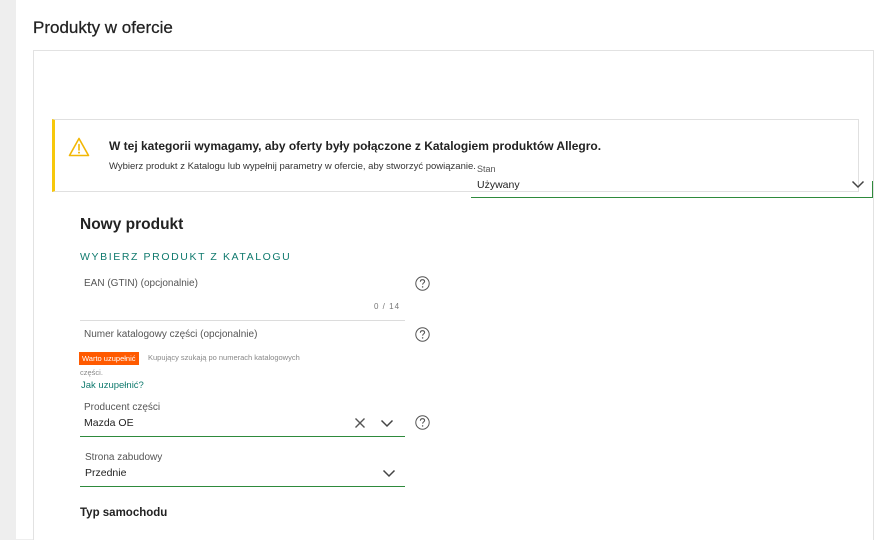  I want to click on condition-value: Używany, so click(498, 185).